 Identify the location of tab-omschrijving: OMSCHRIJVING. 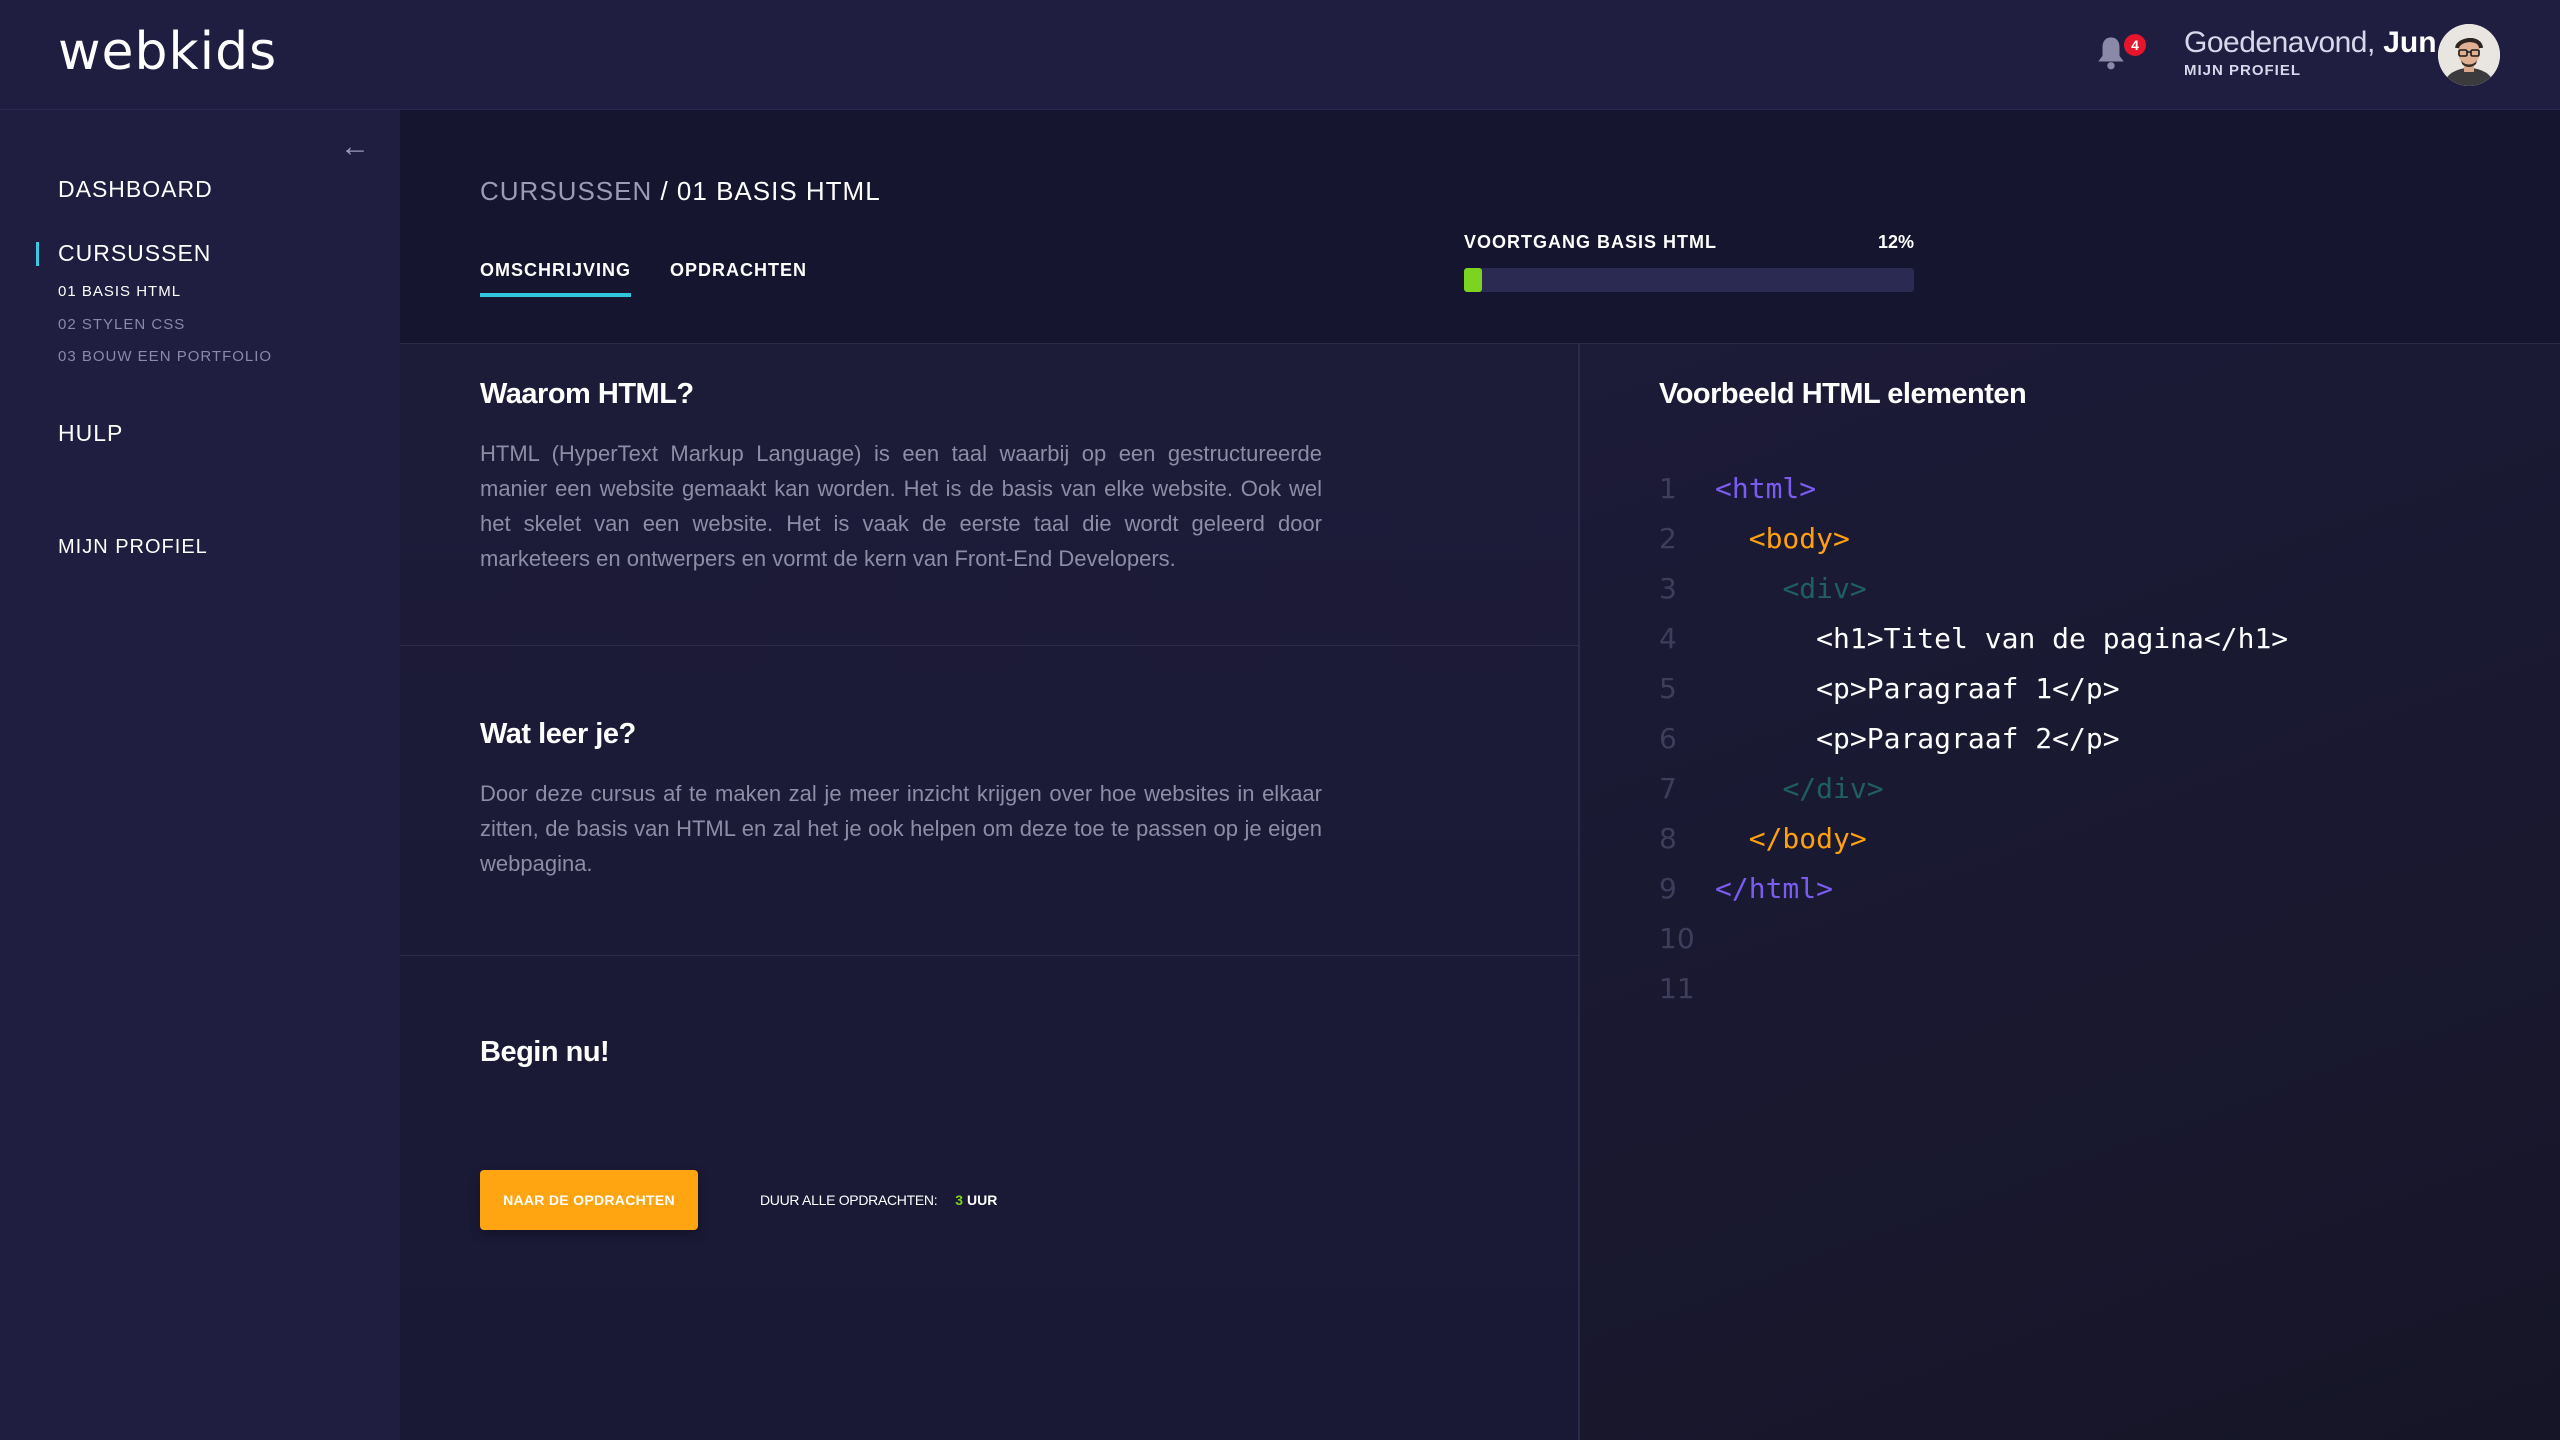
(556, 278).